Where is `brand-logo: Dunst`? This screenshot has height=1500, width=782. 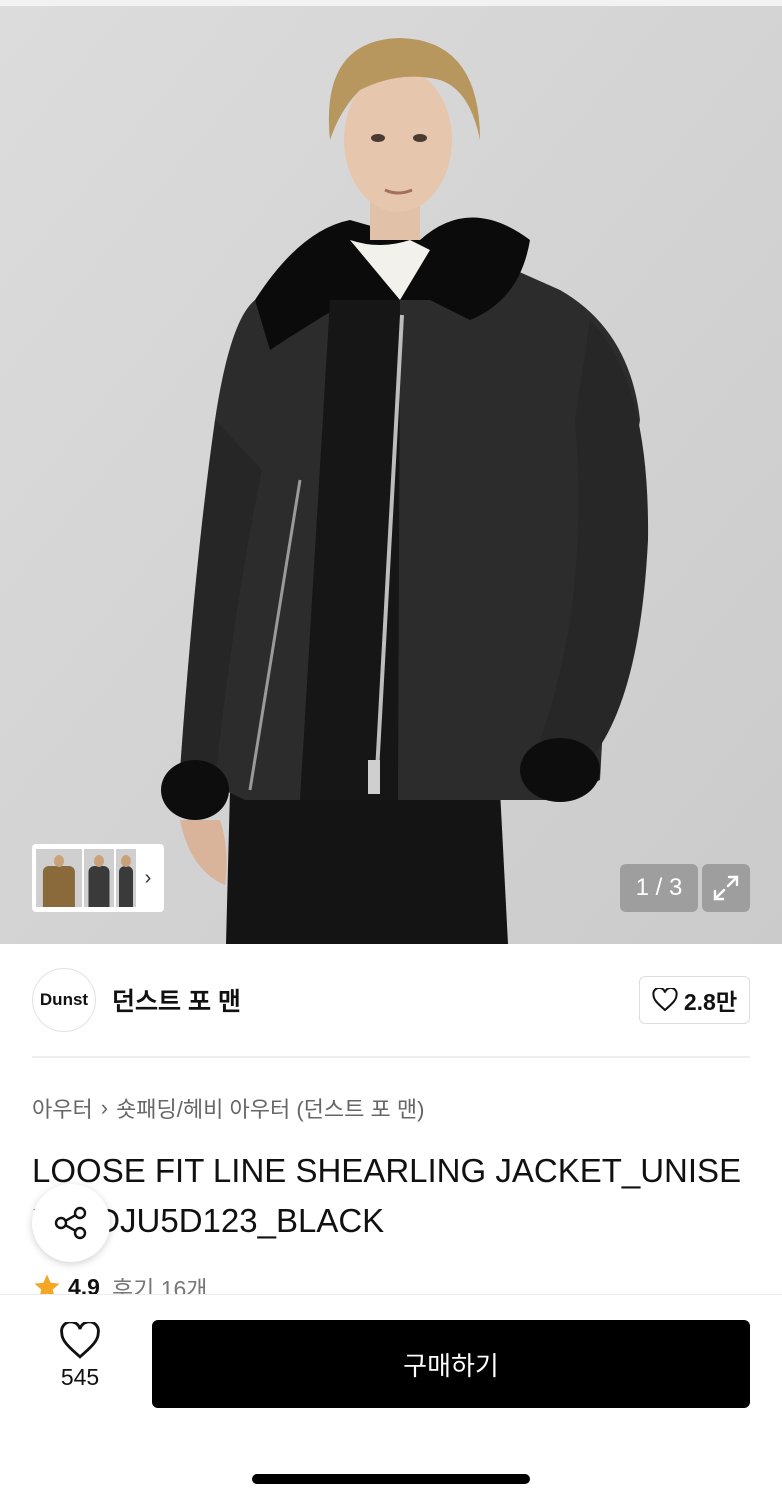
brand-logo: Dunst is located at coordinates (64, 1000).